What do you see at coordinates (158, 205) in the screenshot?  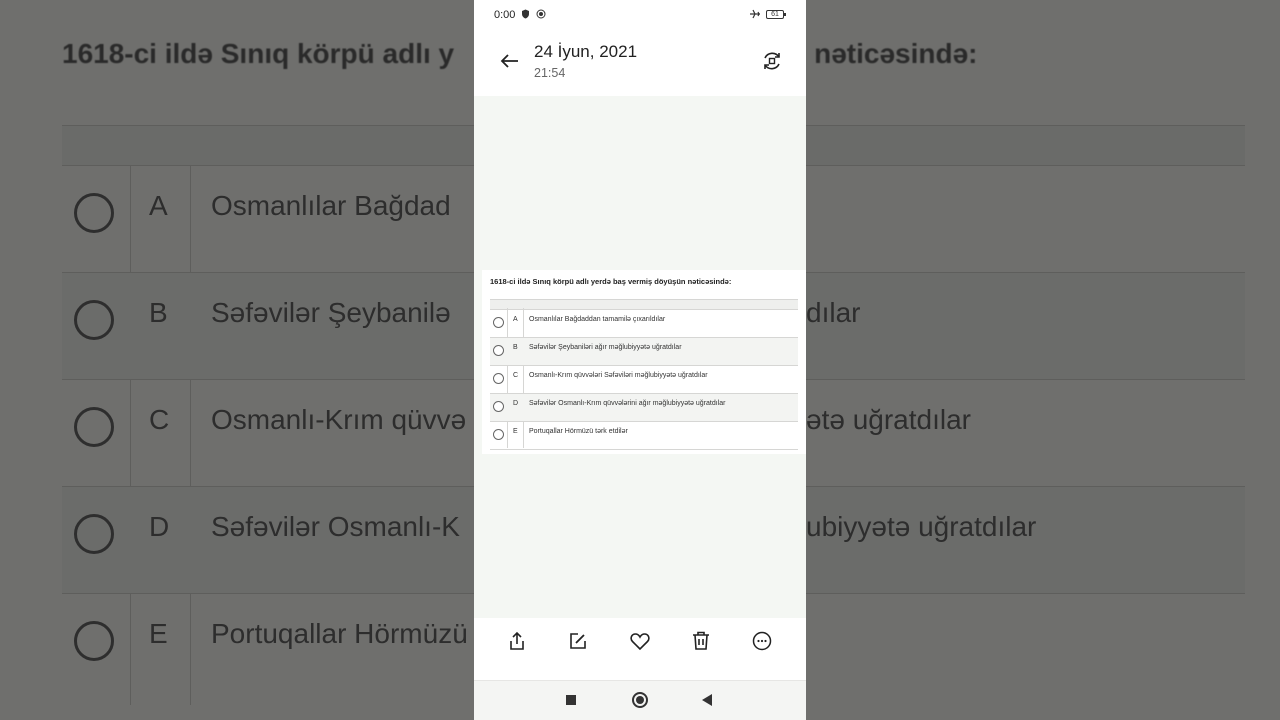 I see `background-letter: A` at bounding box center [158, 205].